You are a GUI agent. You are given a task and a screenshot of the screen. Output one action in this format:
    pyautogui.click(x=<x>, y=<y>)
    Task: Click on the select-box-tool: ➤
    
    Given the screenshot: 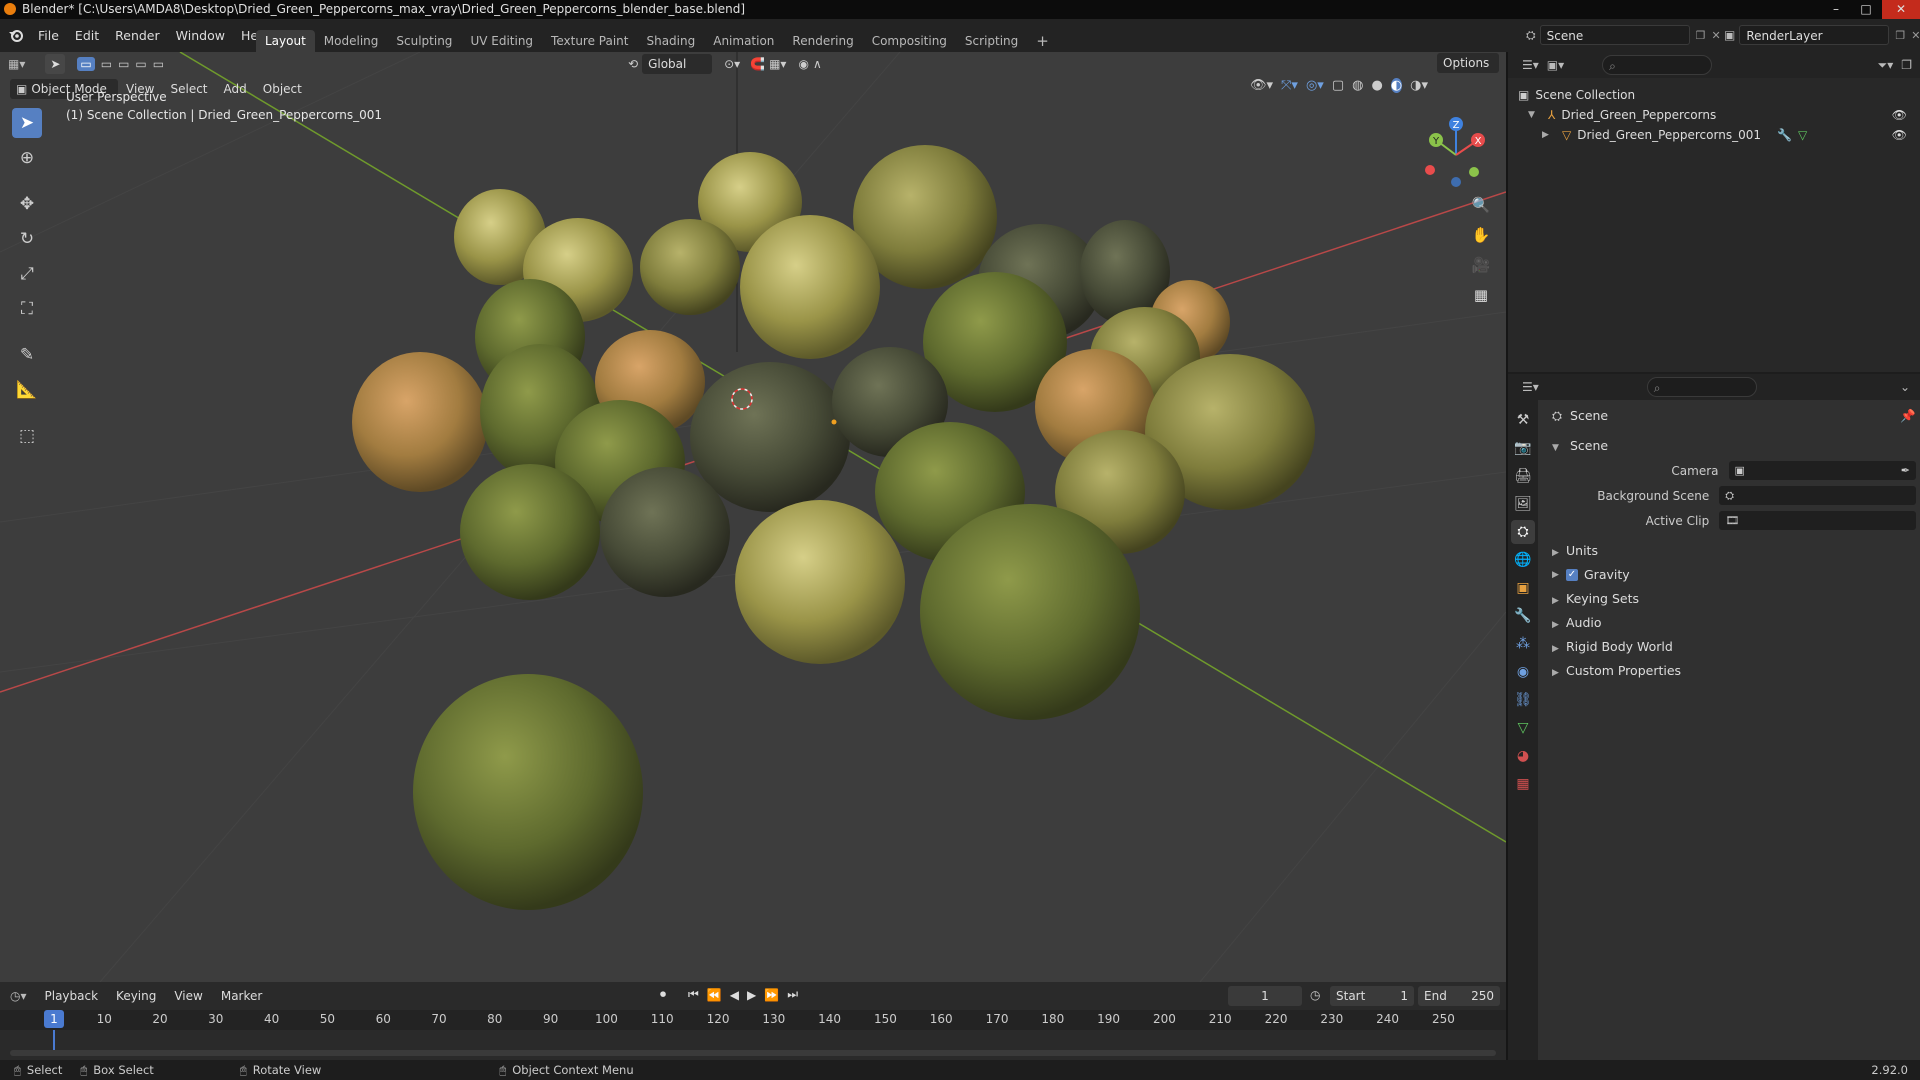 What is the action you would take?
    pyautogui.click(x=27, y=123)
    